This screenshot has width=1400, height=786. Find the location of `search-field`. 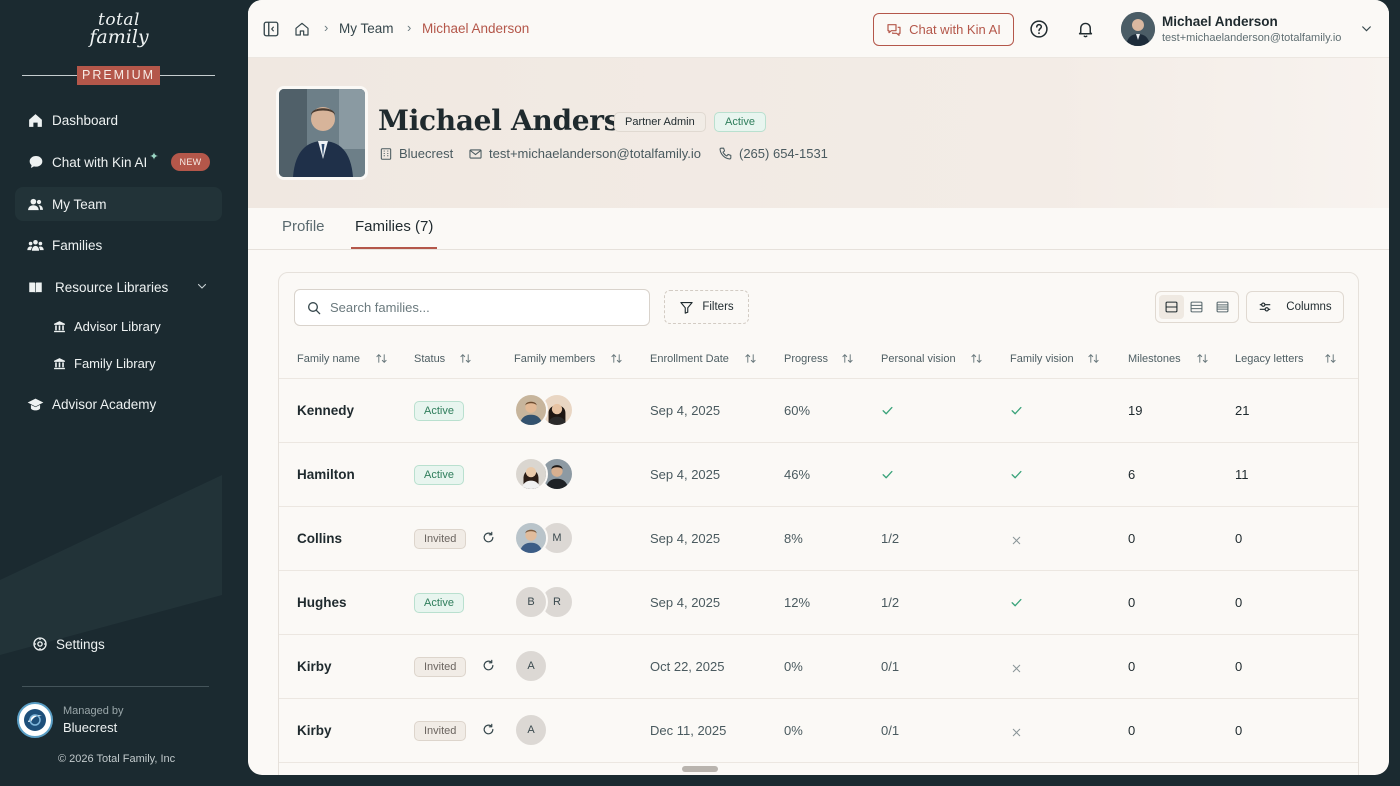

search-field is located at coordinates (472, 307).